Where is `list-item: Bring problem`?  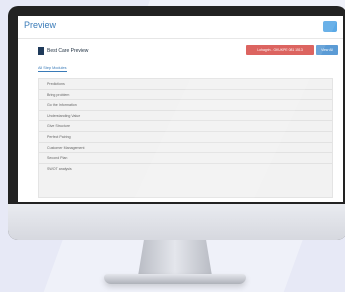
list-item: Bring problem is located at coordinates (185, 95).